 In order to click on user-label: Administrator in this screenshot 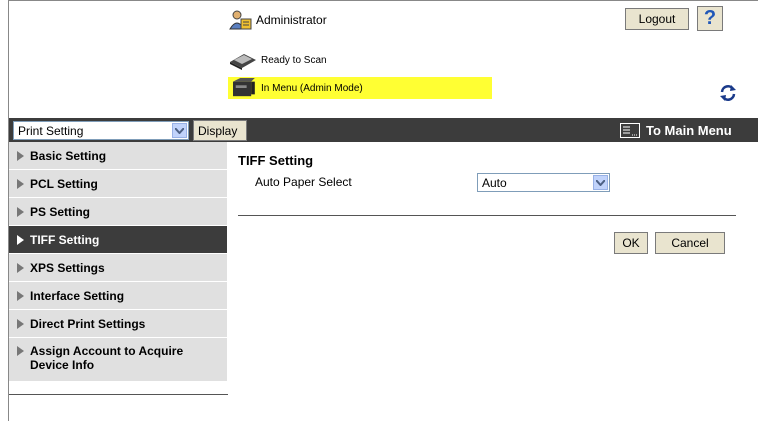, I will do `click(291, 20)`.